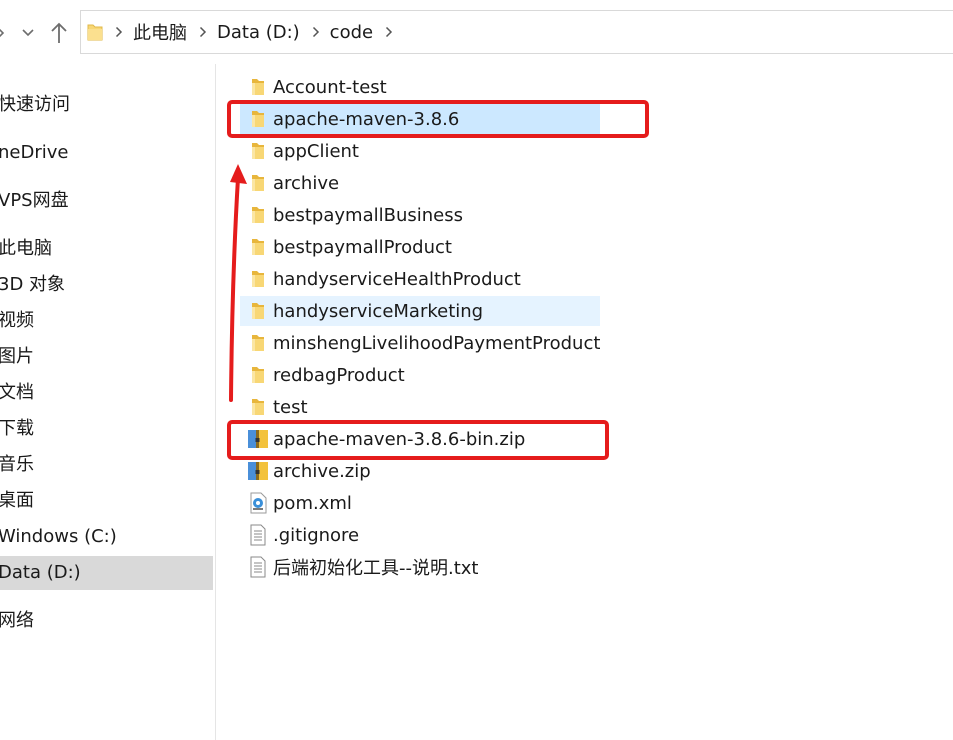  Describe the element at coordinates (362, 247) in the screenshot. I see `file-name: bestpaymallProduct` at that location.